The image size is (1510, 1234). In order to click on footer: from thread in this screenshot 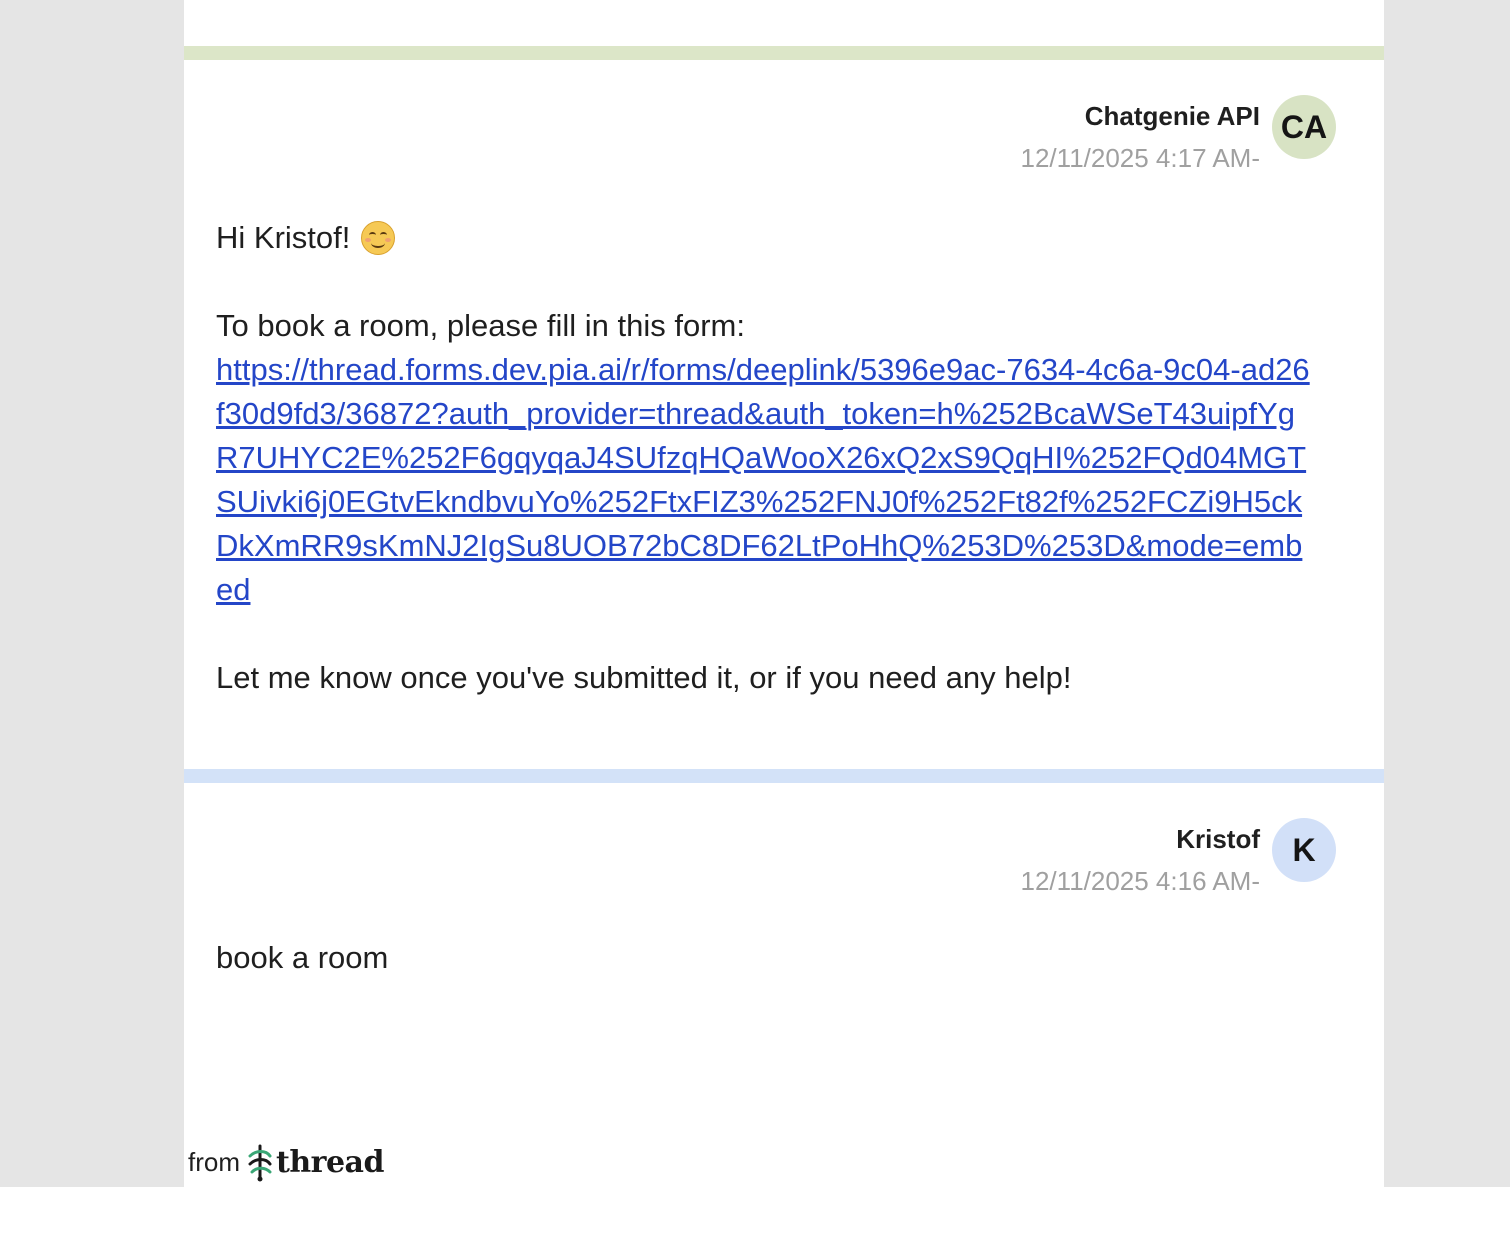, I will do `click(286, 1162)`.